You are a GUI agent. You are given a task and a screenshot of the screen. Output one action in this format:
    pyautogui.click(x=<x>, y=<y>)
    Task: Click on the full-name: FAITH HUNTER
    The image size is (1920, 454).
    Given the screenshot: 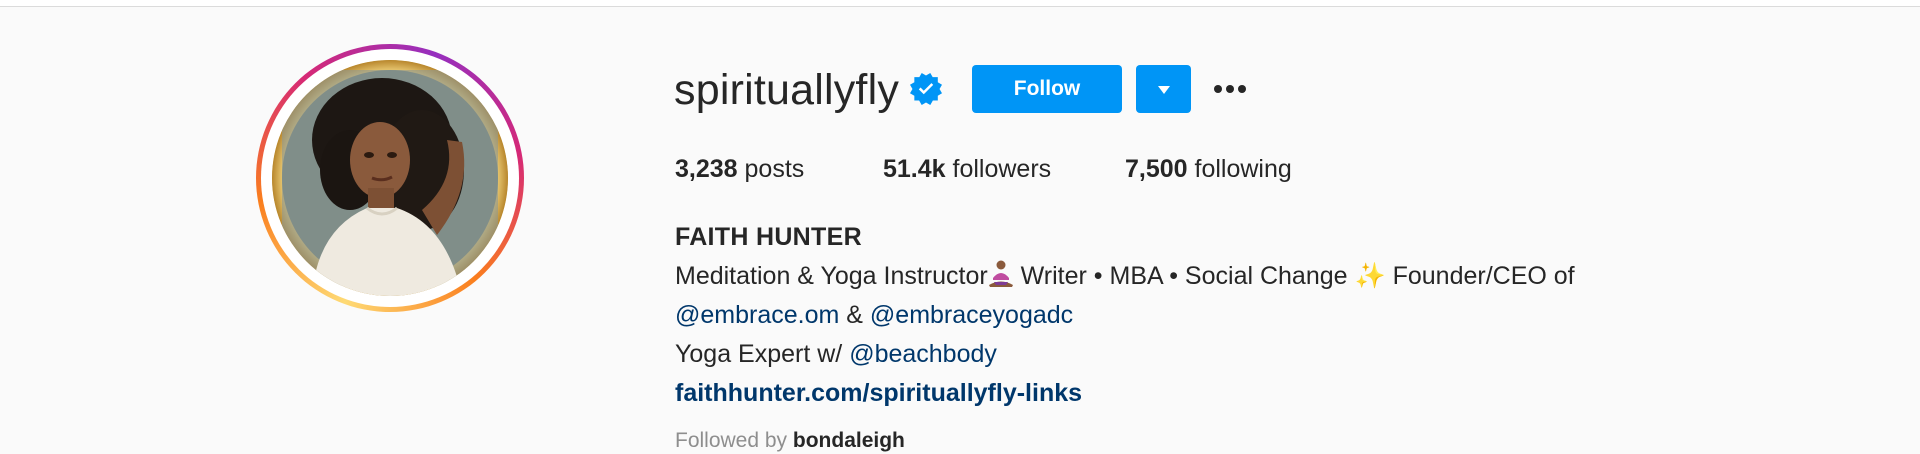 What is the action you would take?
    pyautogui.click(x=768, y=237)
    